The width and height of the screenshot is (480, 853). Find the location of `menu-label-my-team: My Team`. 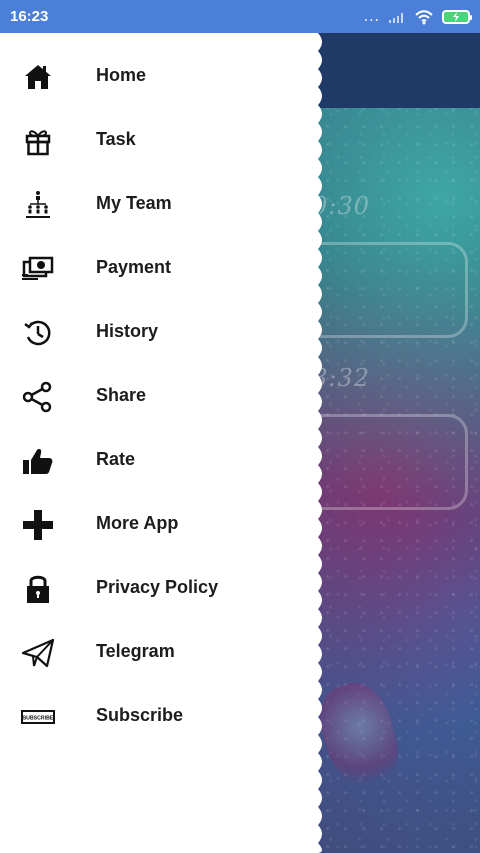

menu-label-my-team: My Team is located at coordinates (134, 203).